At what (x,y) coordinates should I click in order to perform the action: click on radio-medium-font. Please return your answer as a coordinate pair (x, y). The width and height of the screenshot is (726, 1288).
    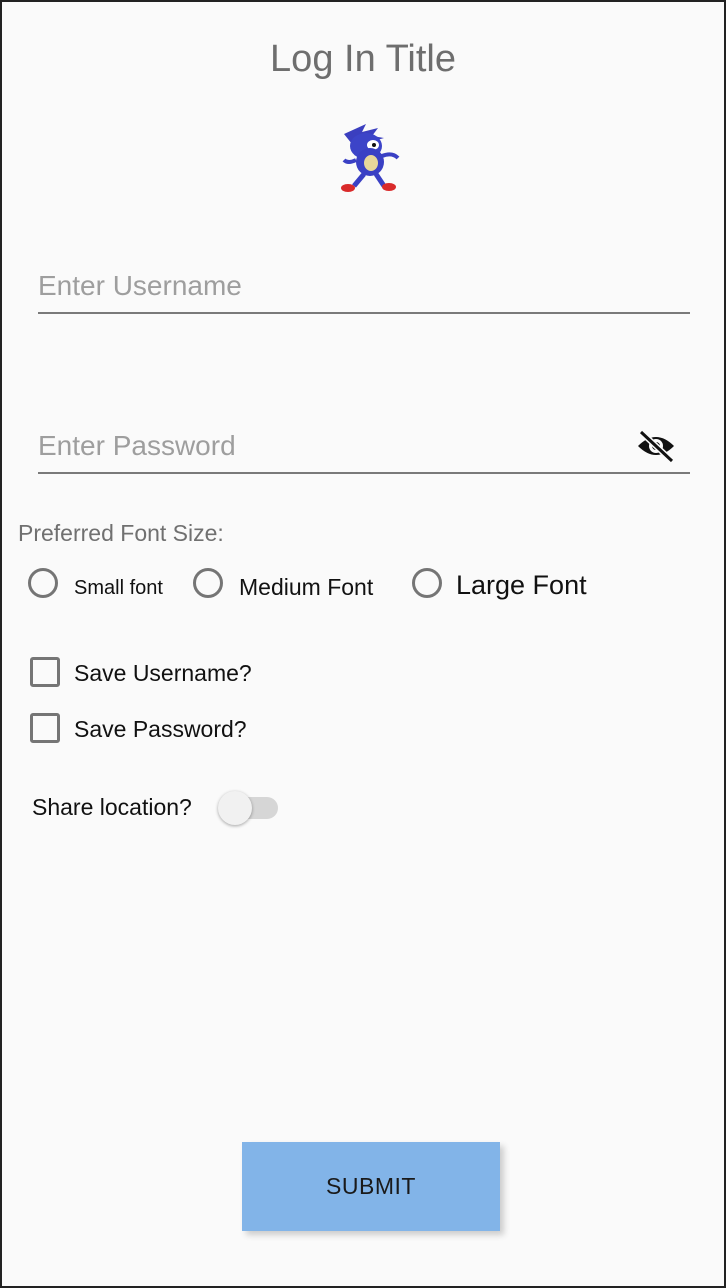
    Looking at the image, I should click on (208, 583).